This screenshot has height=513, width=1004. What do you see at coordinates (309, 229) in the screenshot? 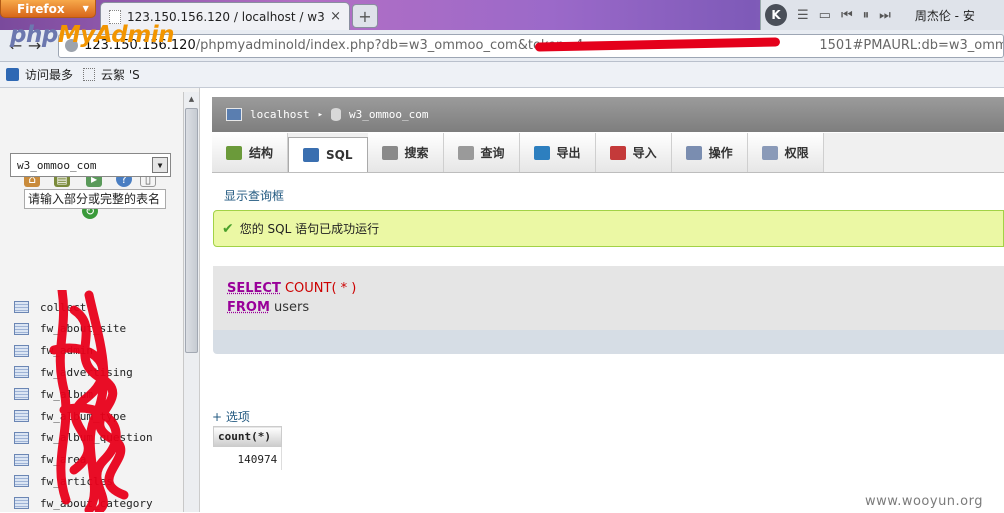
I see `success-text: 您的 SQL 语句已成功运行` at bounding box center [309, 229].